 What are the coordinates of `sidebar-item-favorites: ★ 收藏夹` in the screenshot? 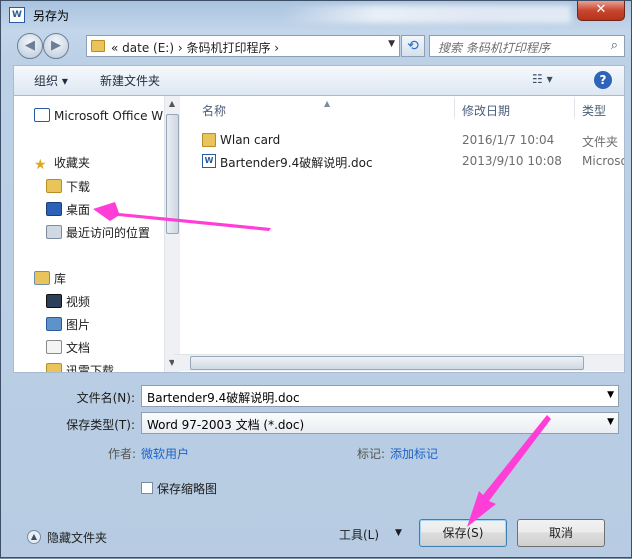 It's located at (62, 164).